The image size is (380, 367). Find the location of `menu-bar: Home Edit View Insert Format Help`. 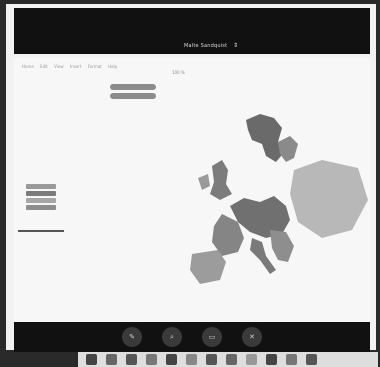

menu-bar: Home Edit View Insert Format Help is located at coordinates (72, 66).